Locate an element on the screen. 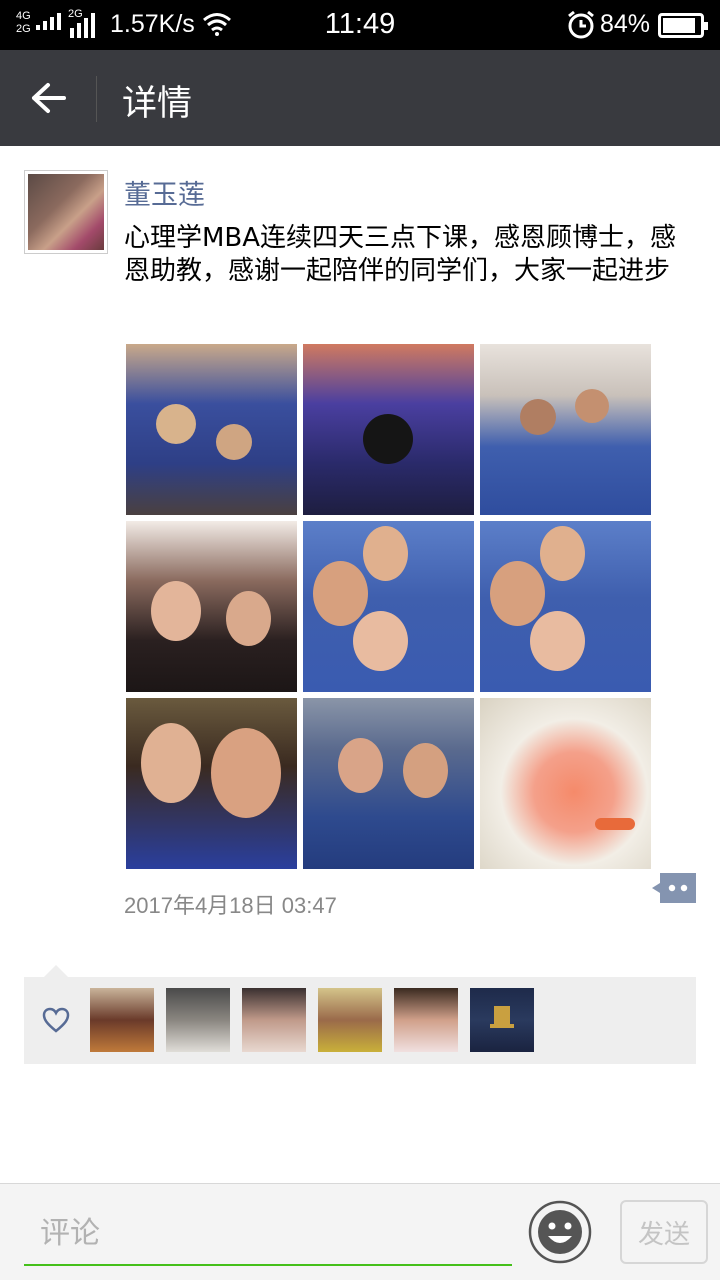  comment-bubble-icon is located at coordinates (674, 888).